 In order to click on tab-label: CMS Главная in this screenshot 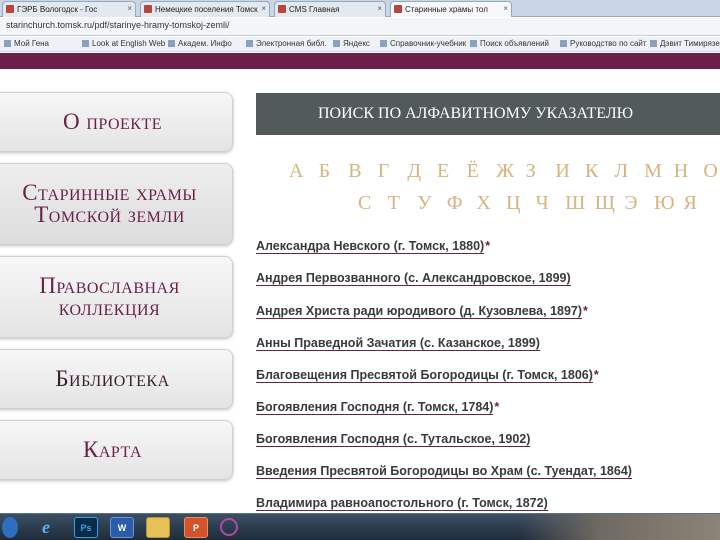, I will do `click(314, 9)`.